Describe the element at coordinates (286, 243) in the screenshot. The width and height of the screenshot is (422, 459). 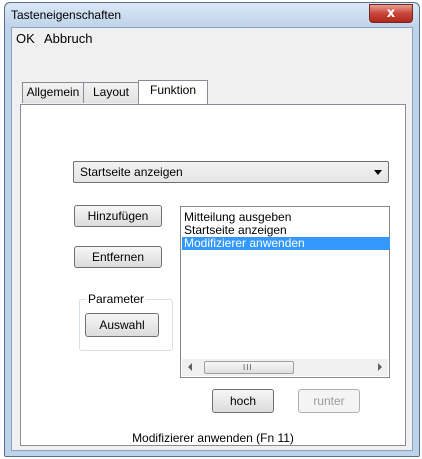
I see `list-item-modifizierer: Modifizierer anwenden` at that location.